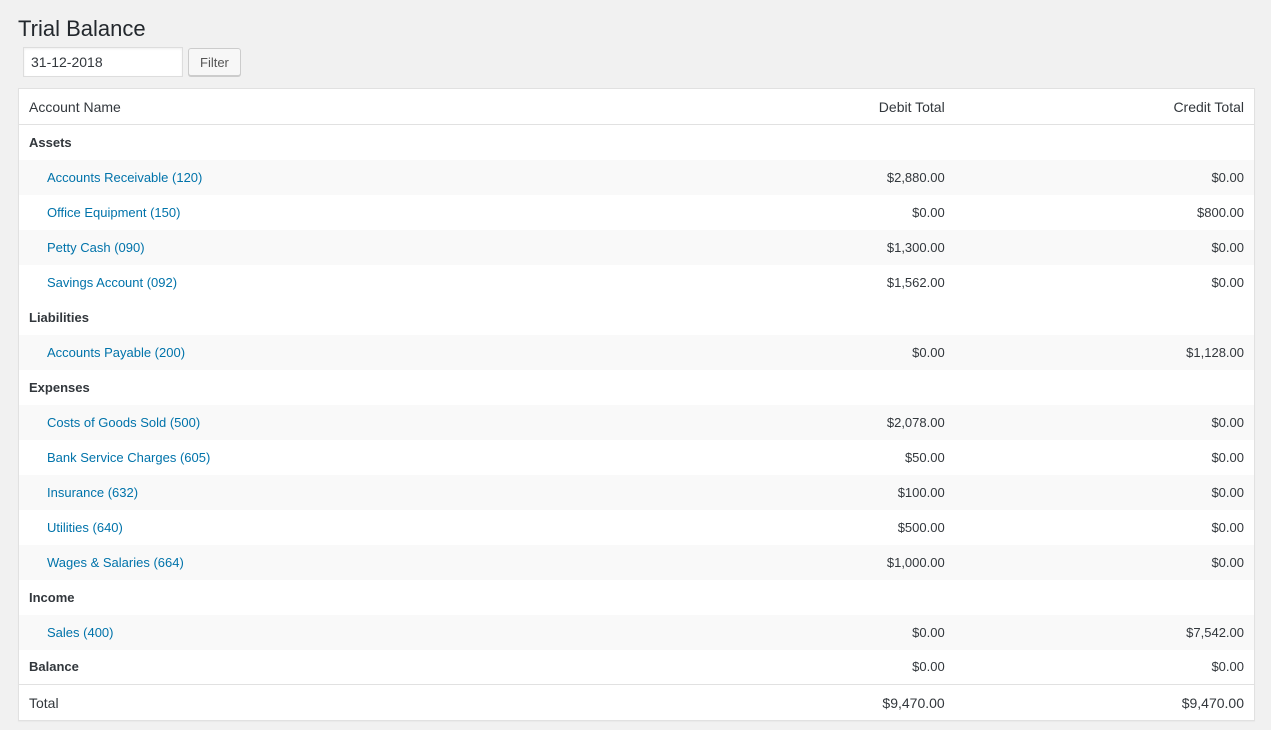  I want to click on debit-cell: $2,880.00, so click(813, 177).